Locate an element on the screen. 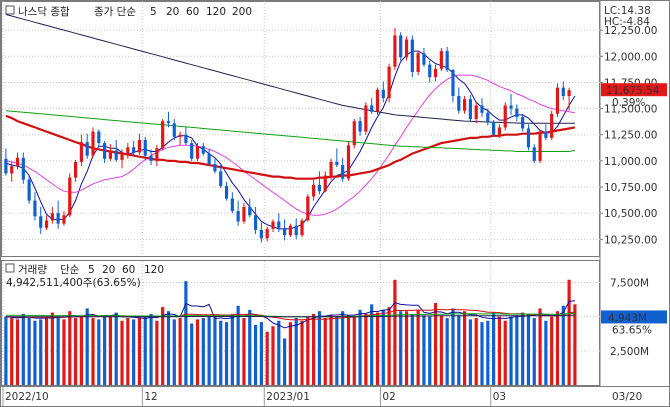  price-legend-ma120: 120 is located at coordinates (216, 12).